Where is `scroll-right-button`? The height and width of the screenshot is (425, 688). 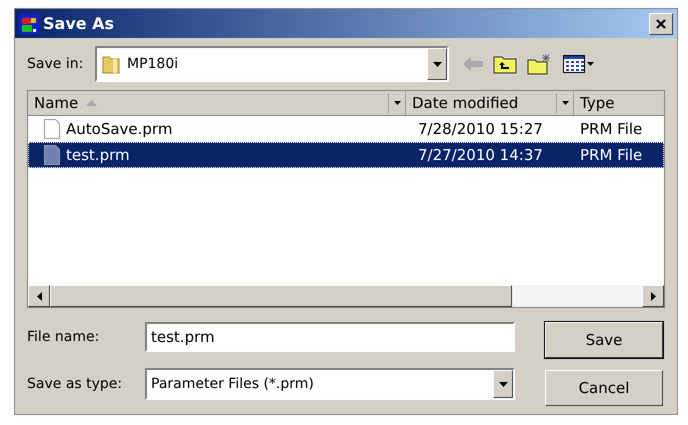 scroll-right-button is located at coordinates (653, 296).